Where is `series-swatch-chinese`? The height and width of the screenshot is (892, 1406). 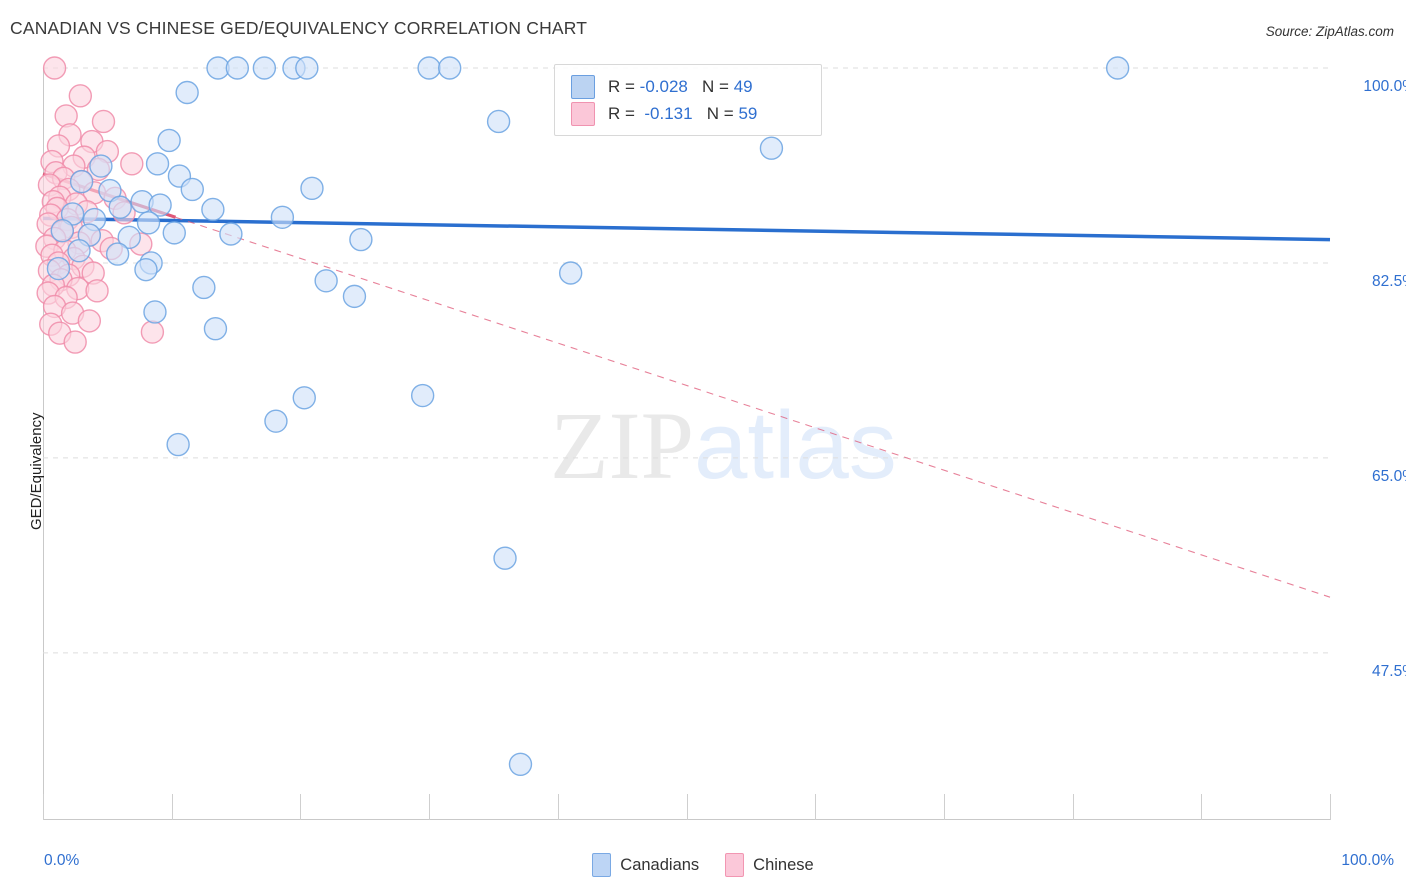 series-swatch-chinese is located at coordinates (735, 865).